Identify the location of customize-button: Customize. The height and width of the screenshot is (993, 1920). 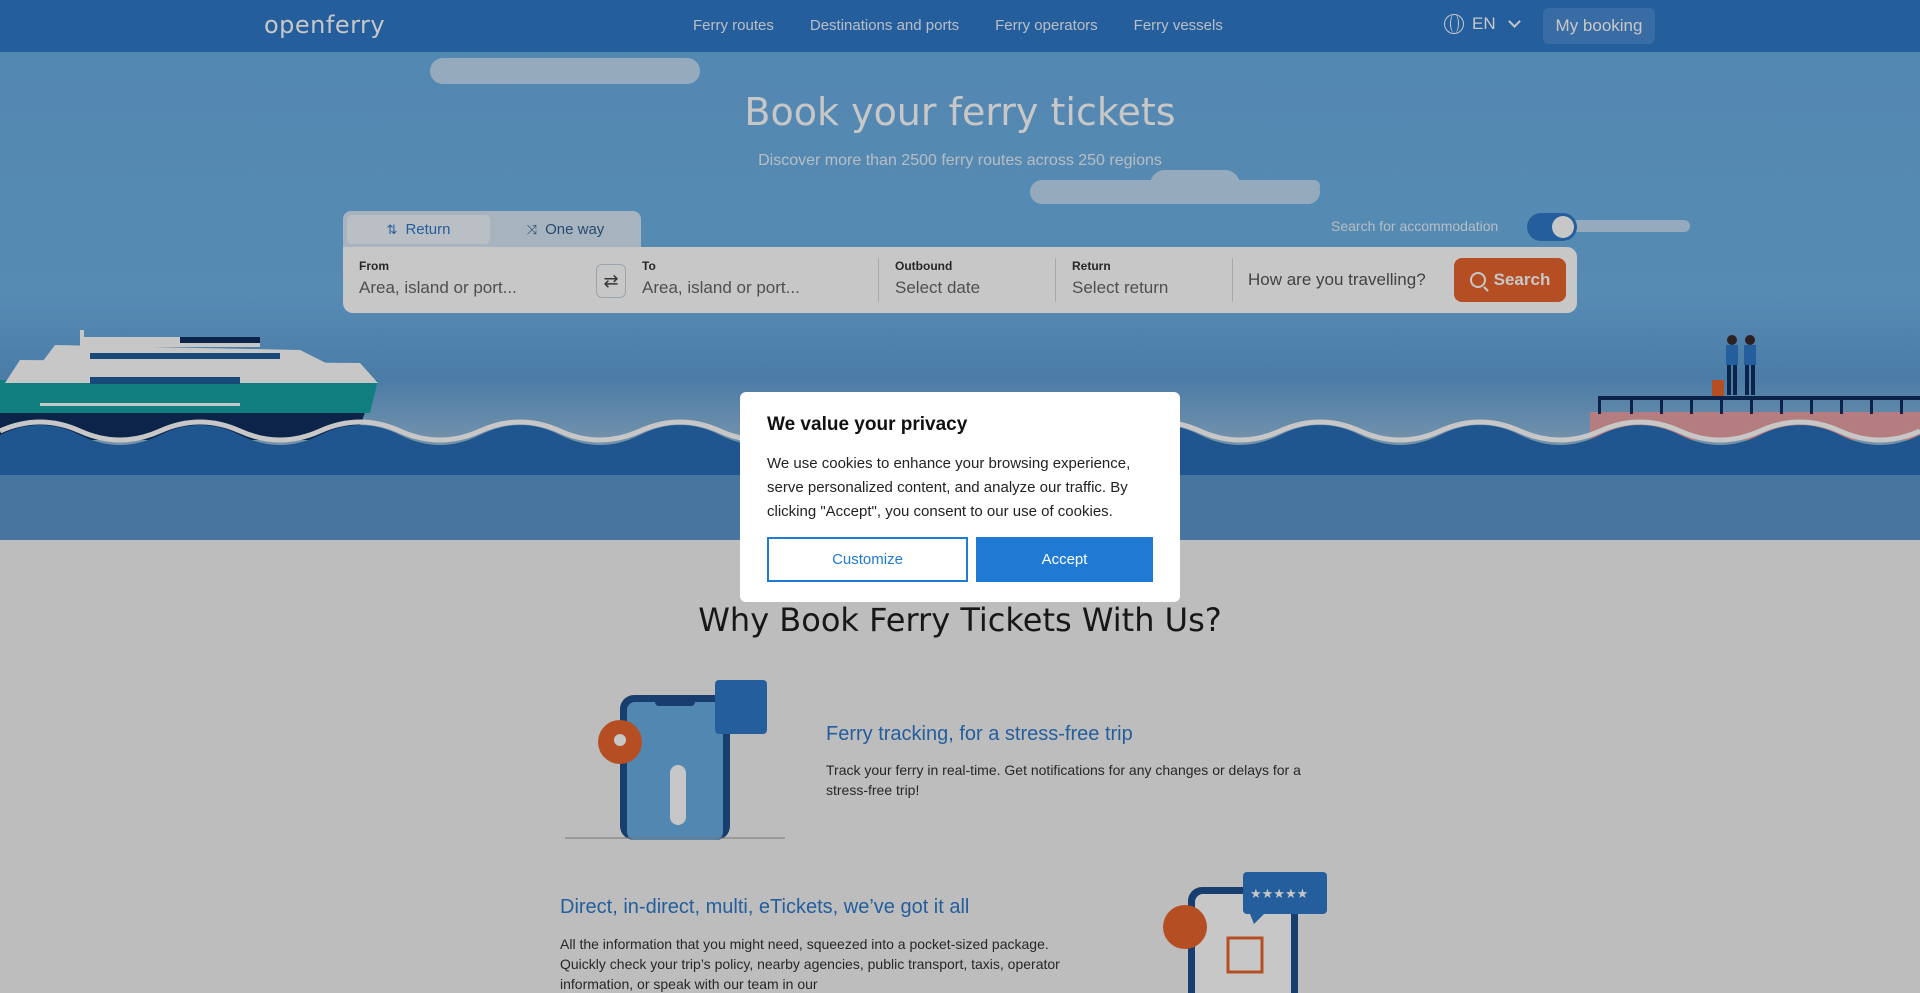
(867, 559).